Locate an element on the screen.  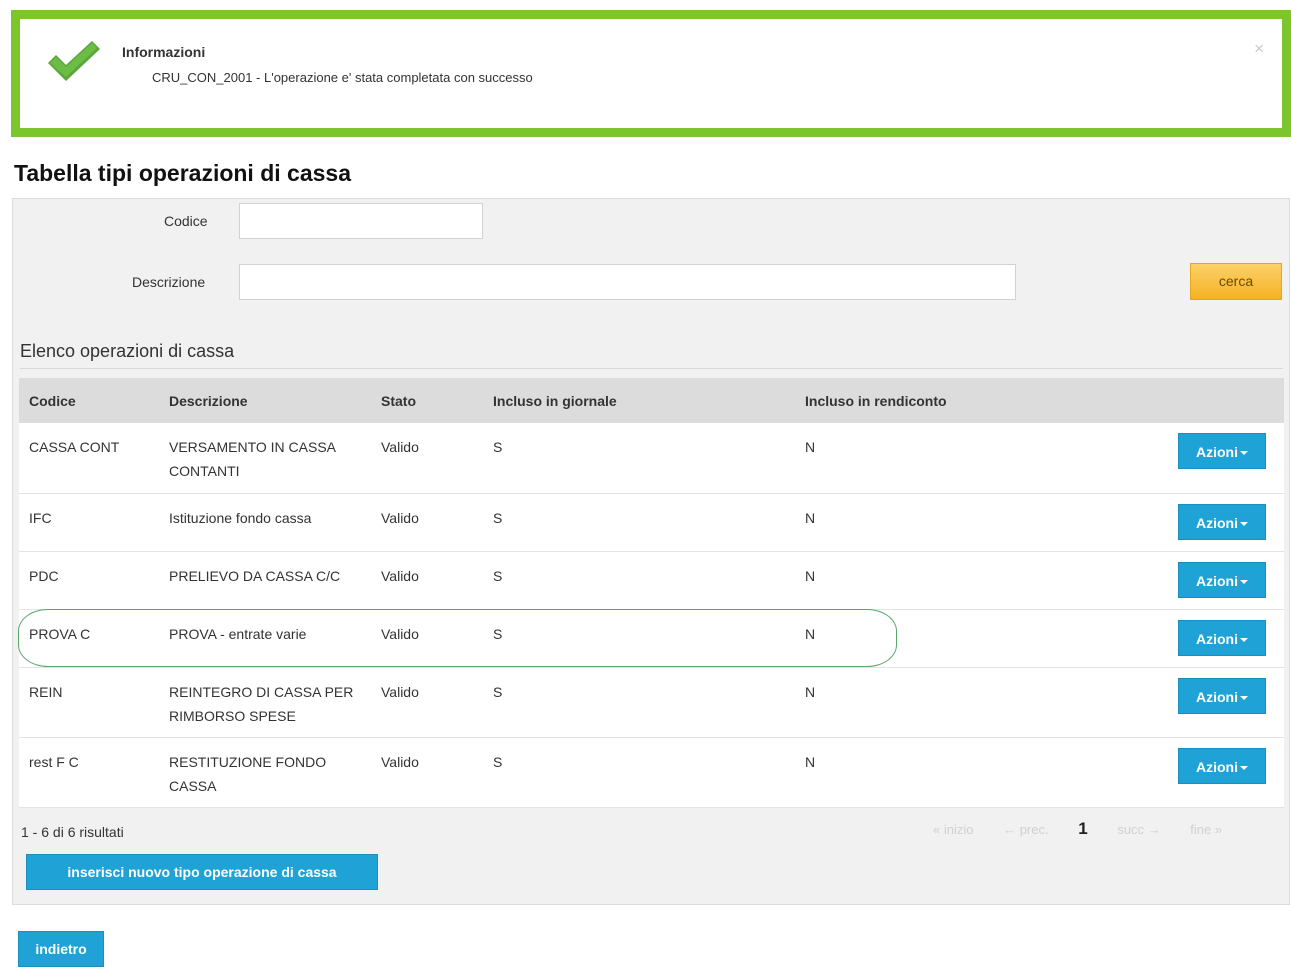
cell-codice: PROVA C is located at coordinates (89, 638).